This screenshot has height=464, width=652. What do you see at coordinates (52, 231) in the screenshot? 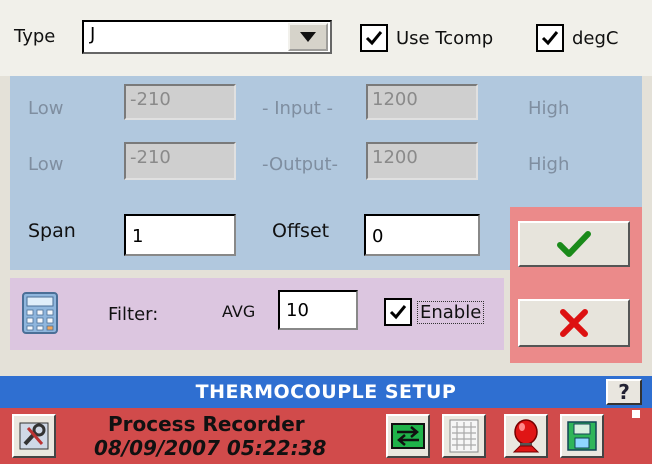
I see `span-label: Span` at bounding box center [52, 231].